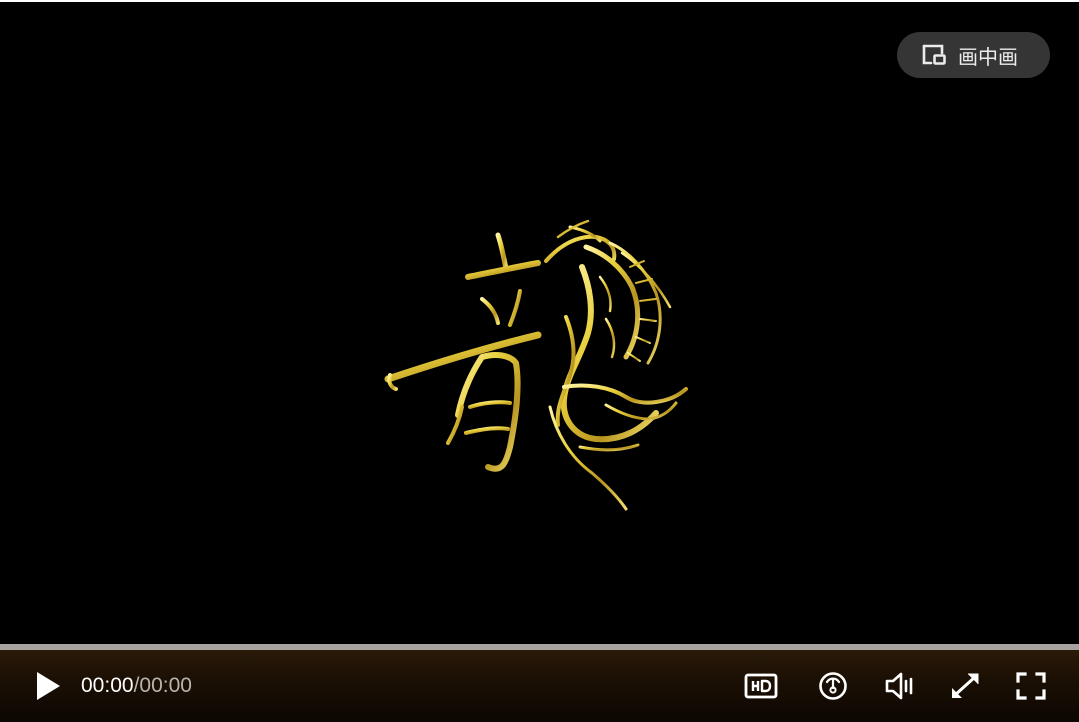 The image size is (1079, 722). What do you see at coordinates (988, 56) in the screenshot?
I see `picture-in-picture-label: 画中画` at bounding box center [988, 56].